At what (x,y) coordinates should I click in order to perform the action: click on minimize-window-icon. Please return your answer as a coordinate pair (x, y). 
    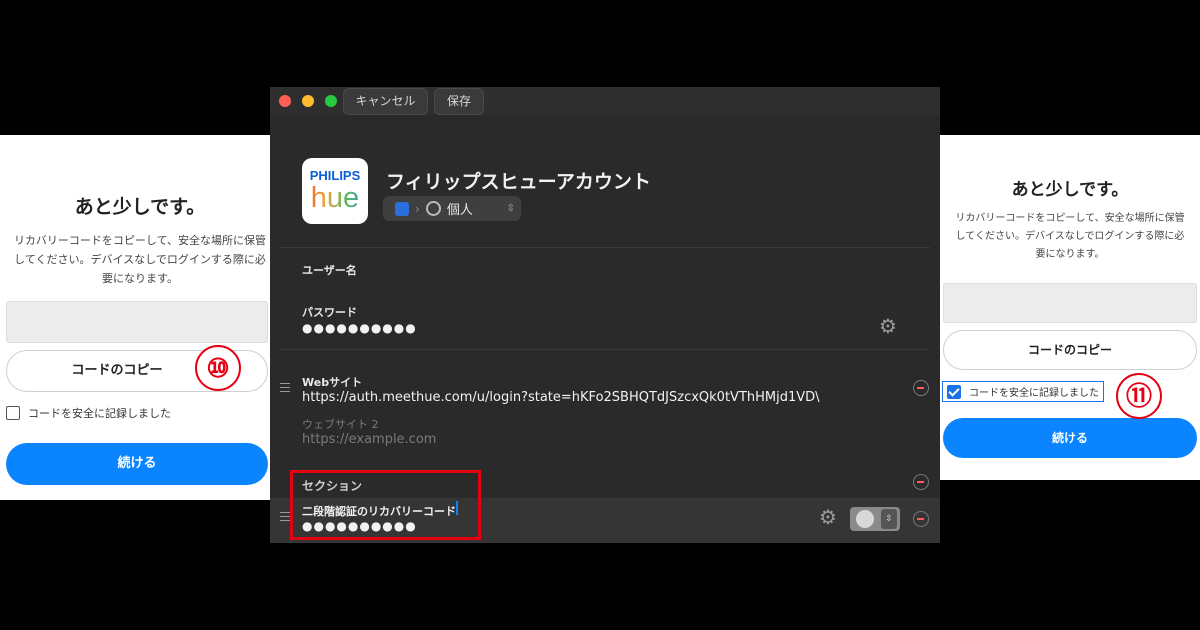
    Looking at the image, I should click on (308, 101).